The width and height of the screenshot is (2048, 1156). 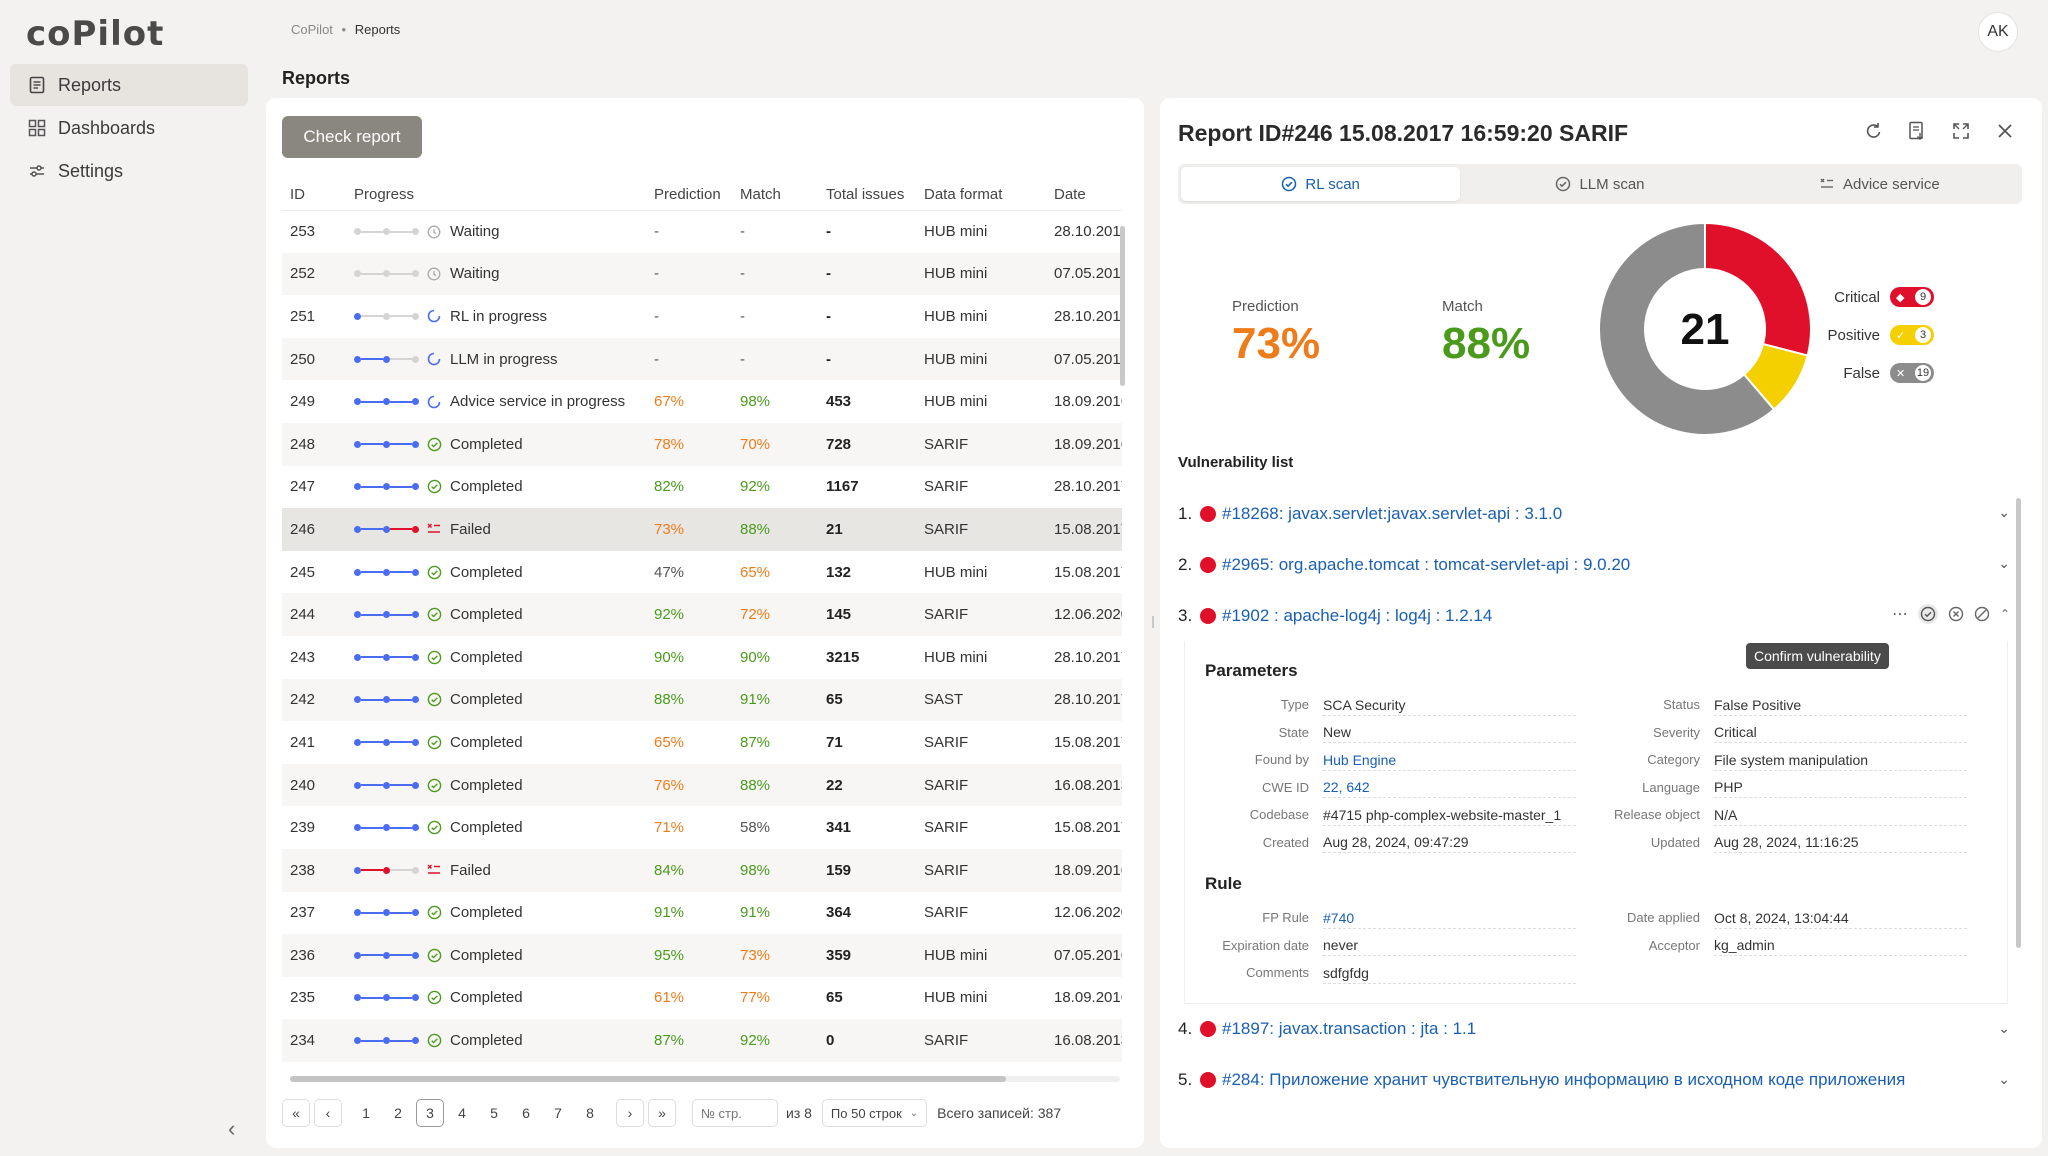 What do you see at coordinates (312, 29) in the screenshot?
I see `breadcrumb-root: CoPilot` at bounding box center [312, 29].